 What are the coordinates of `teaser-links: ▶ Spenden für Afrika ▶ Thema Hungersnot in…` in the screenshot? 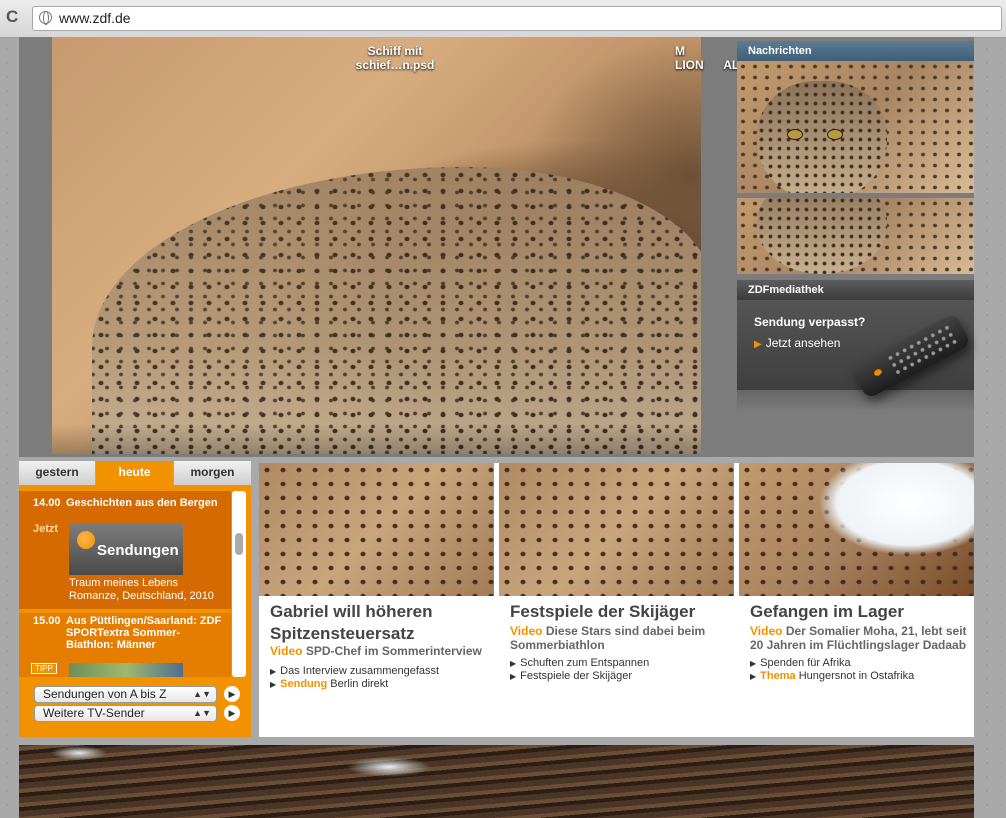 It's located at (862, 670).